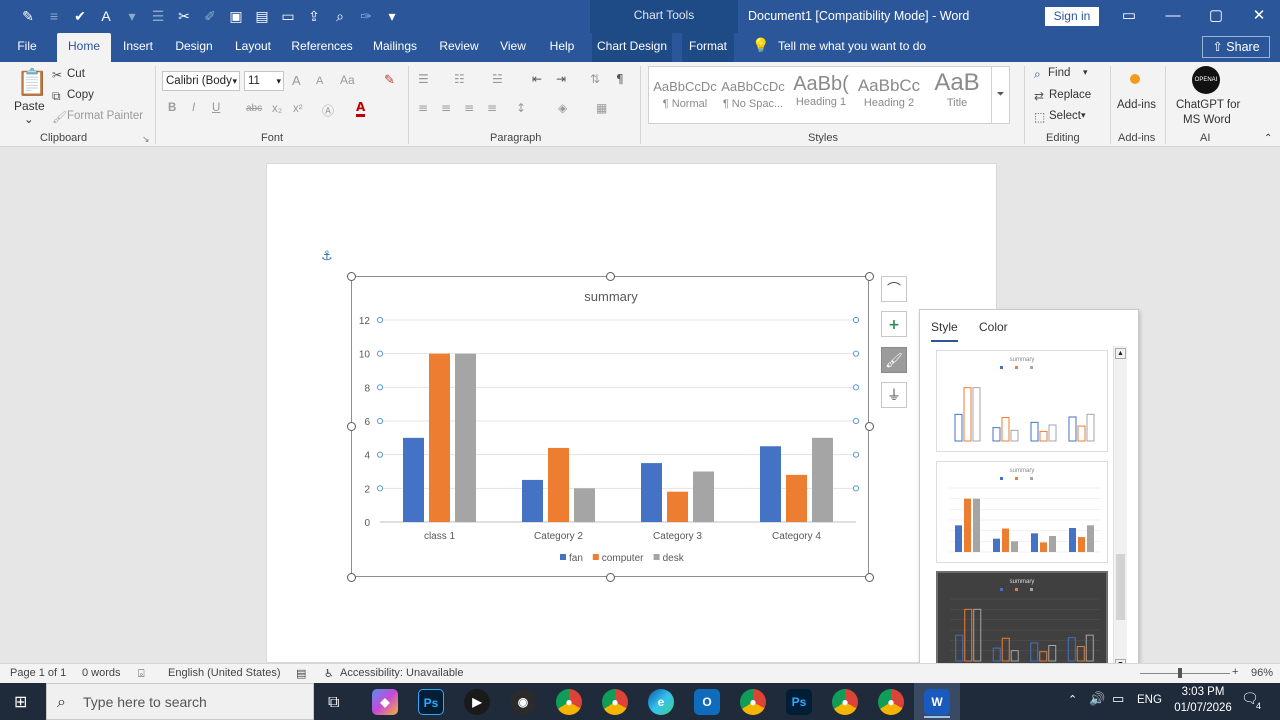 Image resolution: width=1280 pixels, height=720 pixels. What do you see at coordinates (459, 79) in the screenshot?
I see `numbering-icon: ☷` at bounding box center [459, 79].